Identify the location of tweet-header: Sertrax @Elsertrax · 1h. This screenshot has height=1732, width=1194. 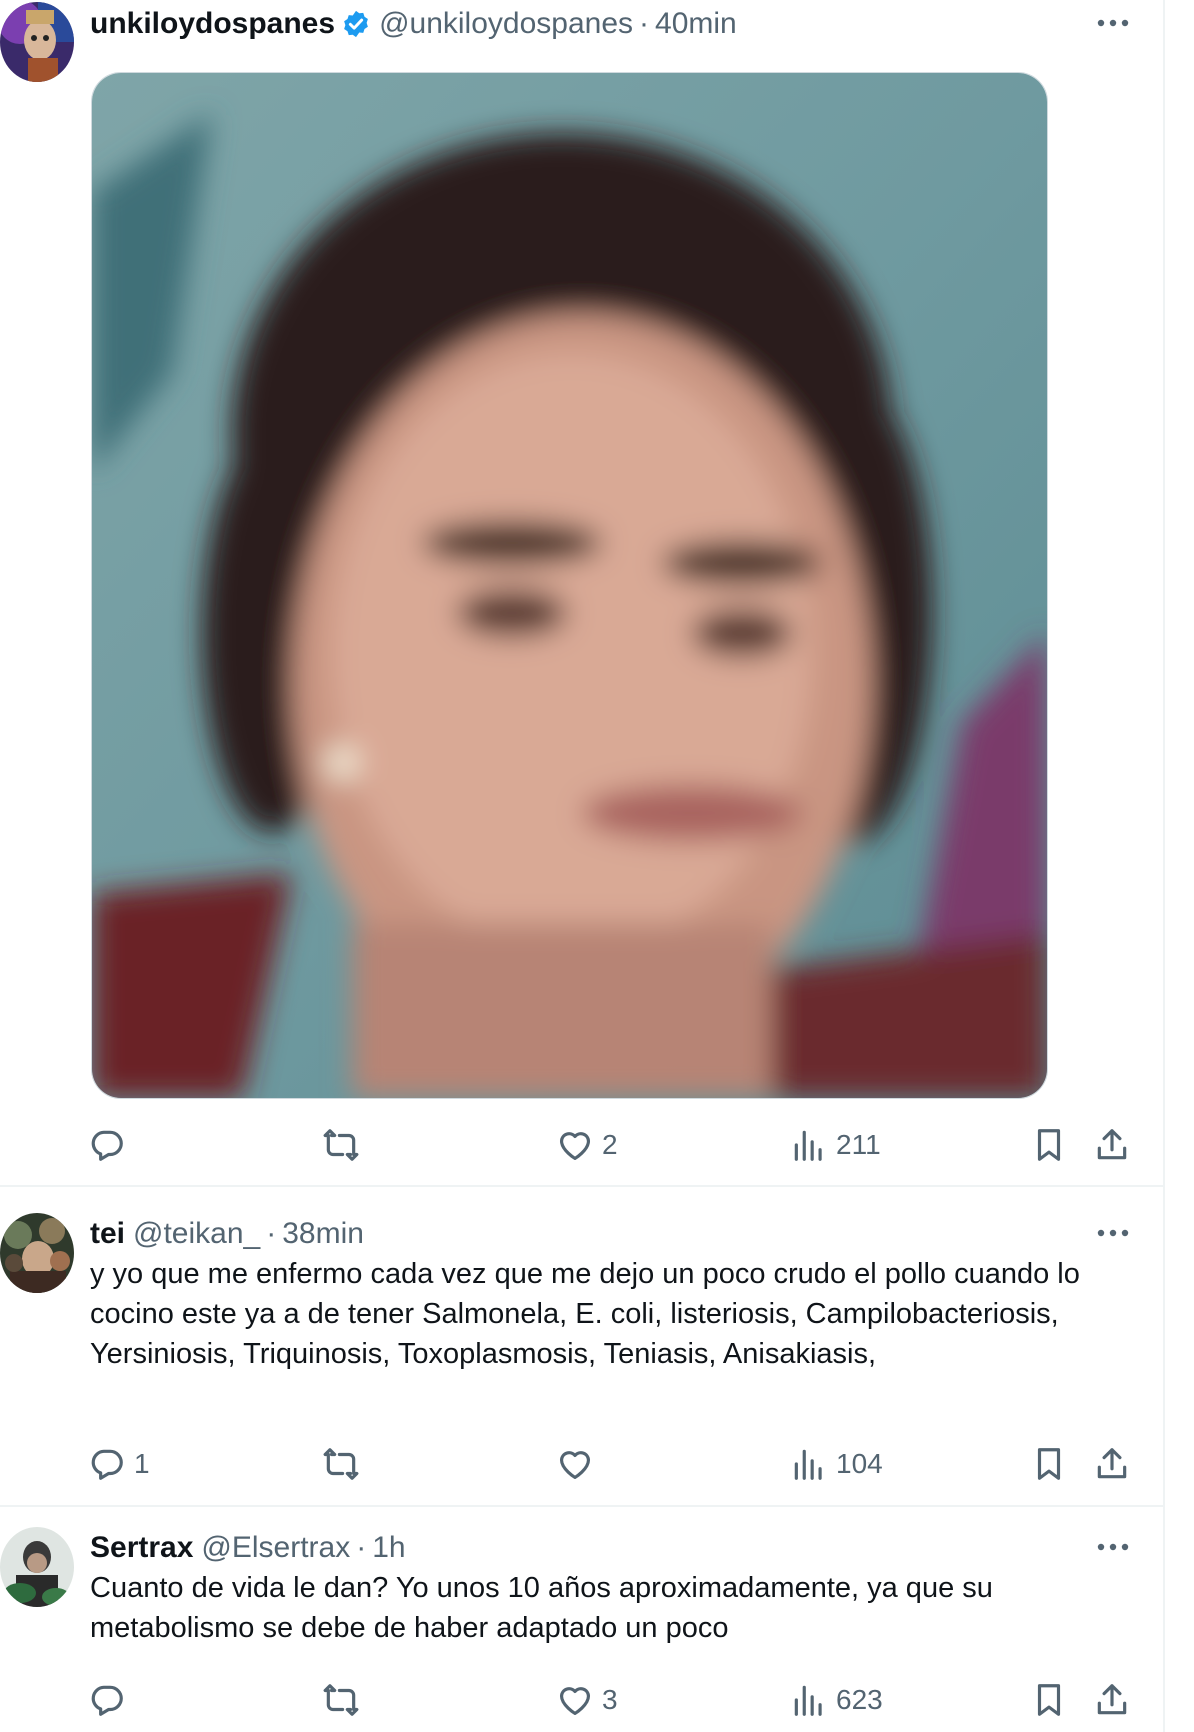
(248, 1548).